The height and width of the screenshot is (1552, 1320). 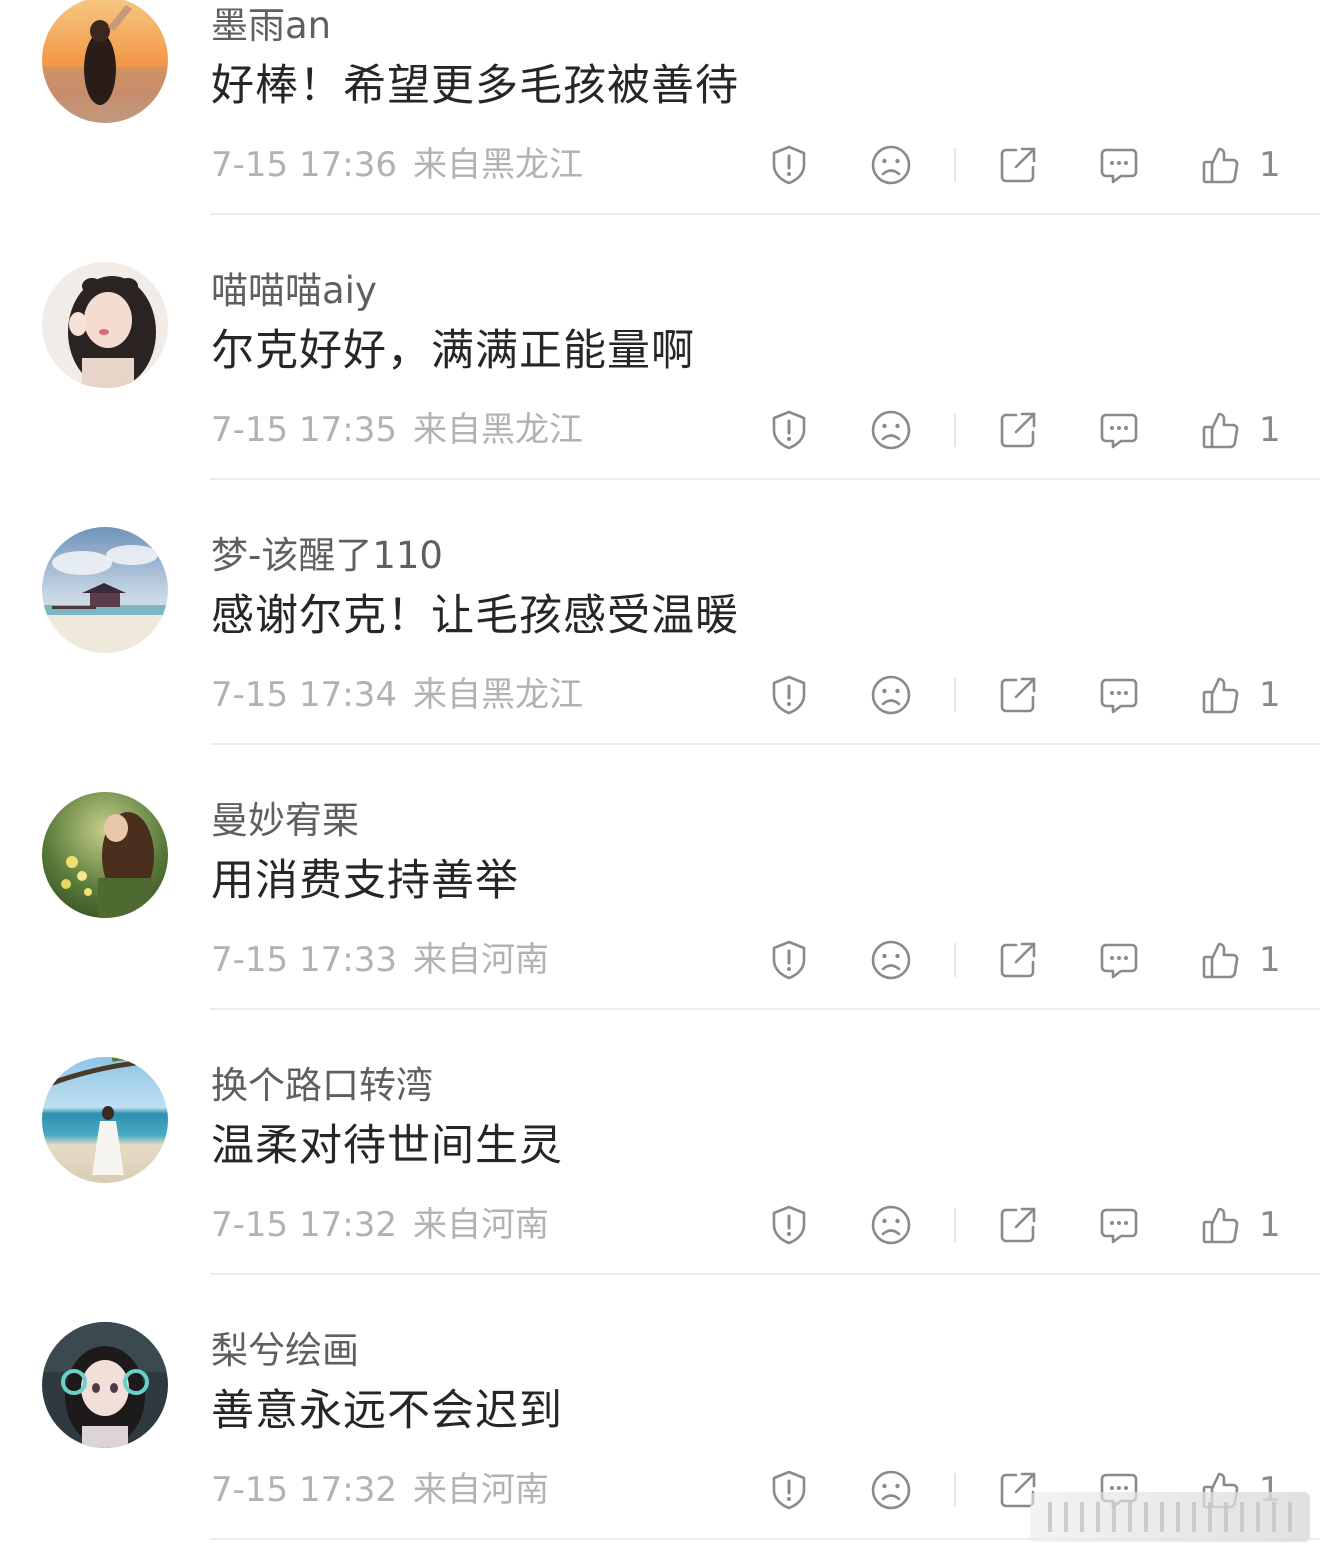 I want to click on comment-time: 7-15 17:33, so click(x=304, y=960).